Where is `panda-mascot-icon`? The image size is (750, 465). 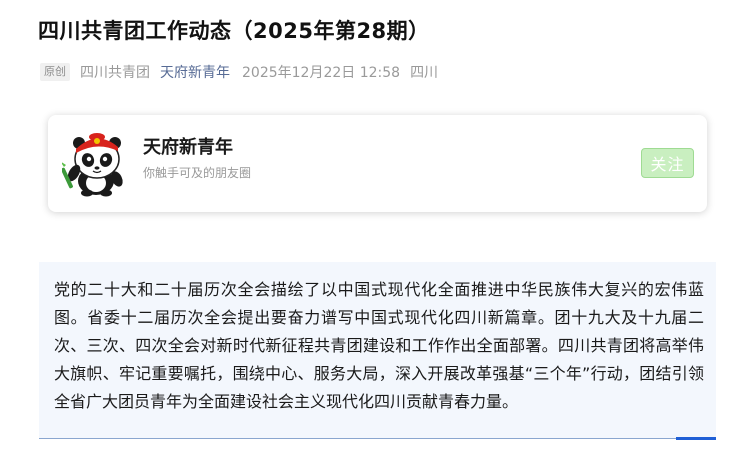
panda-mascot-icon is located at coordinates (92, 165).